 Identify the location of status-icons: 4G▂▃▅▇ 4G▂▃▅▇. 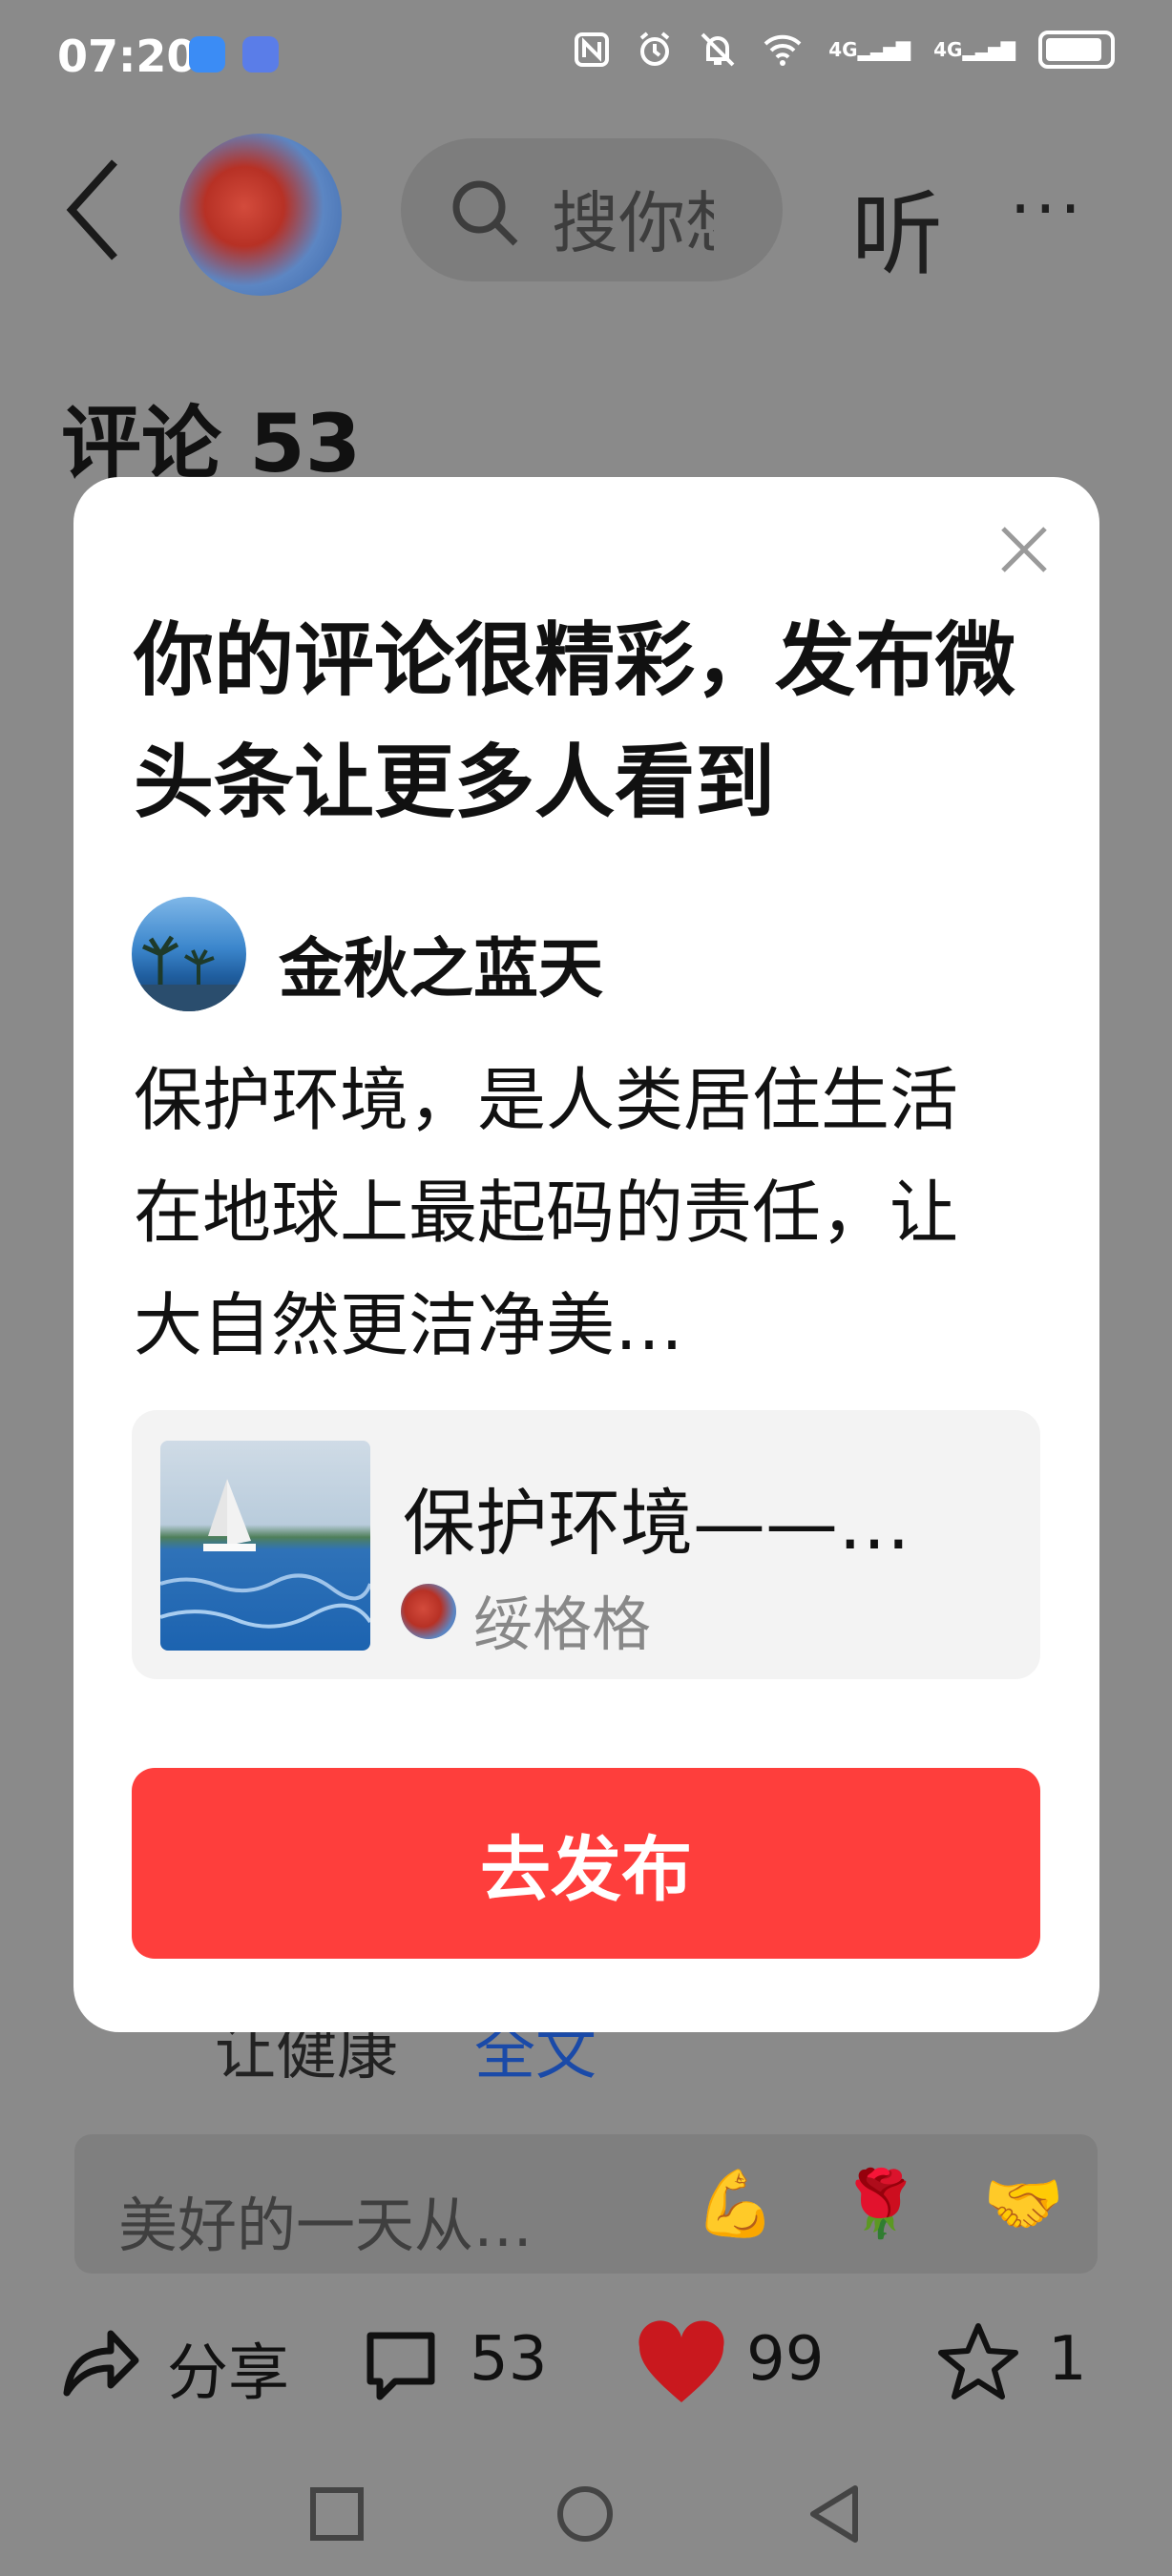
(844, 50).